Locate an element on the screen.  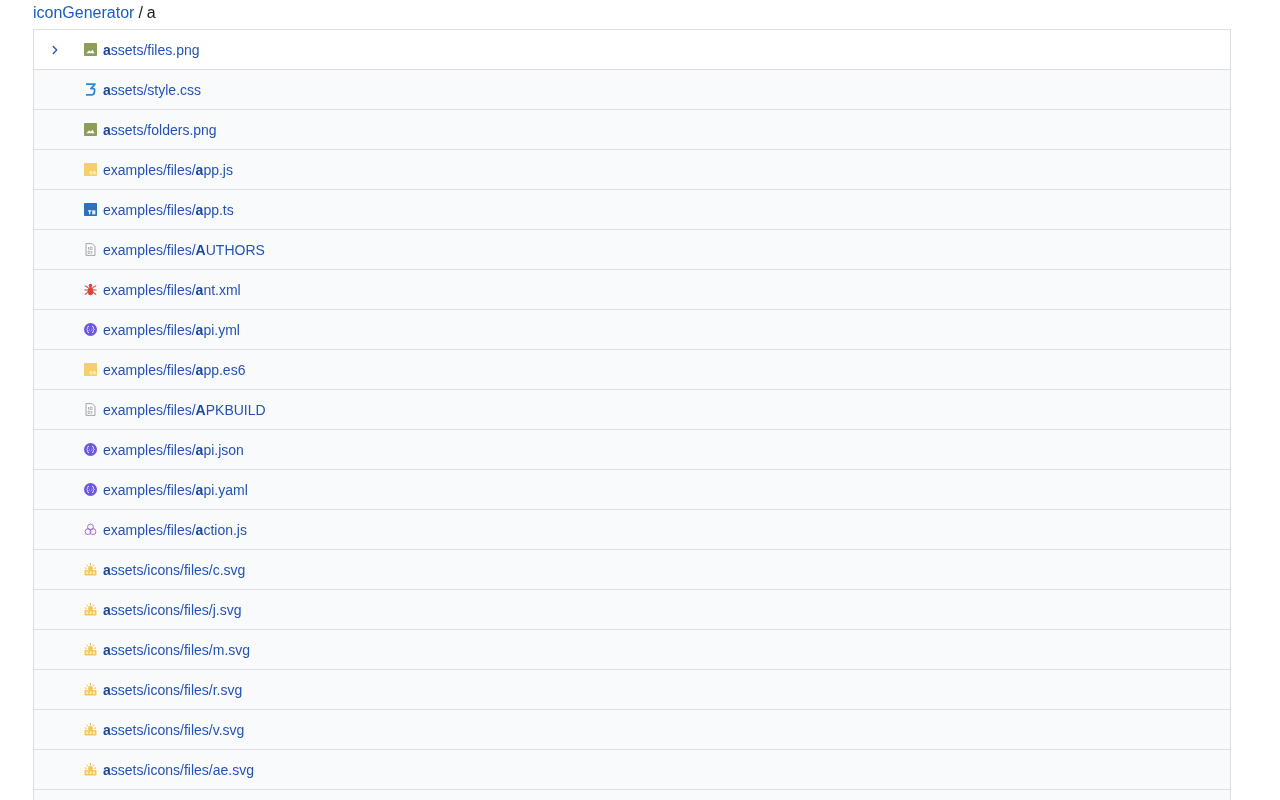
file-path: examples/files/api.yaml is located at coordinates (175, 489).